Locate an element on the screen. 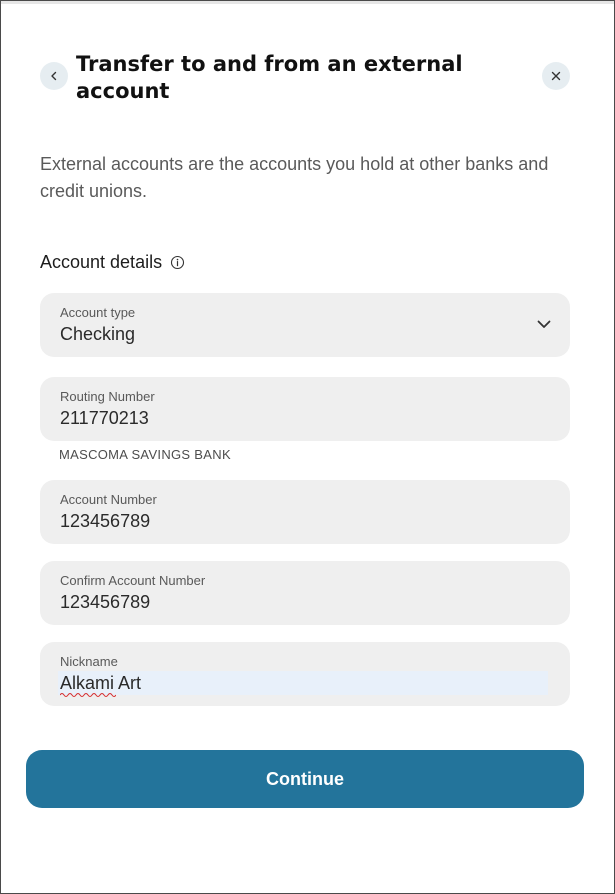  chevron-down-icon is located at coordinates (544, 324).